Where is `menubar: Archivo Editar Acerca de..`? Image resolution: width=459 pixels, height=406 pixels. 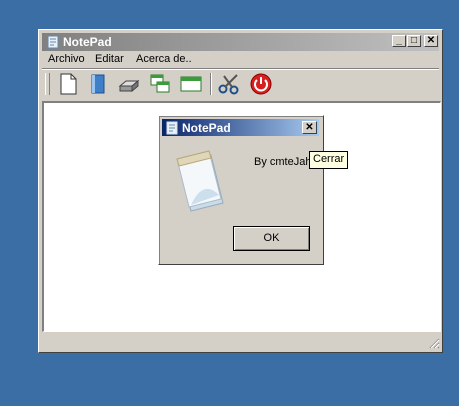 menubar: Archivo Editar Acerca de.. is located at coordinates (240, 60).